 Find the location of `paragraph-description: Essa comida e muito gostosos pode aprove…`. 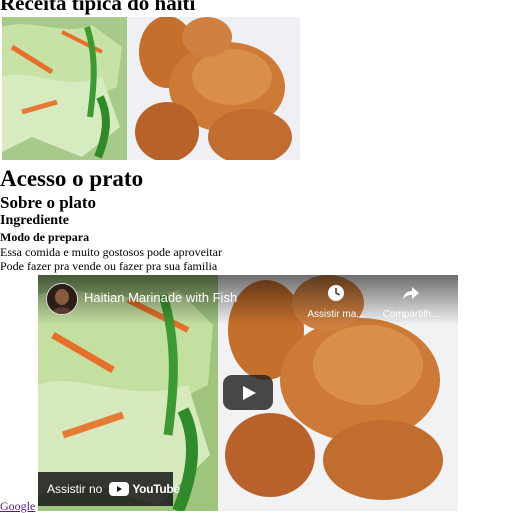

paragraph-description: Essa comida e muito gostosos pode aprove… is located at coordinates (111, 252).